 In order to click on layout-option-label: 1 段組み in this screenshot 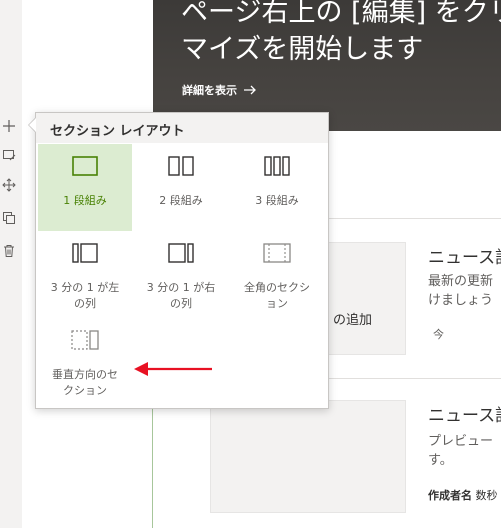, I will do `click(85, 200)`.